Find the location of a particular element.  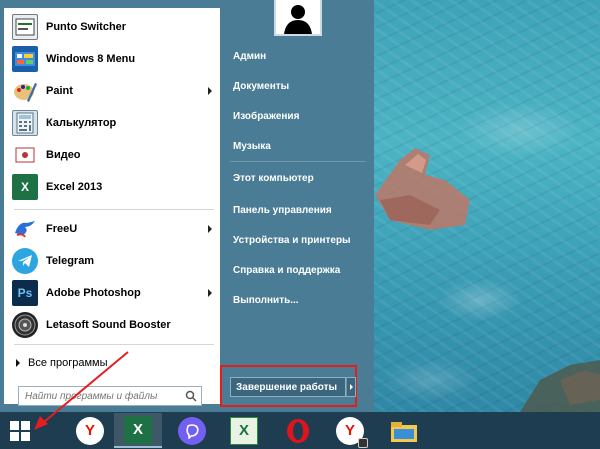

app-label: Видео is located at coordinates (63, 155).